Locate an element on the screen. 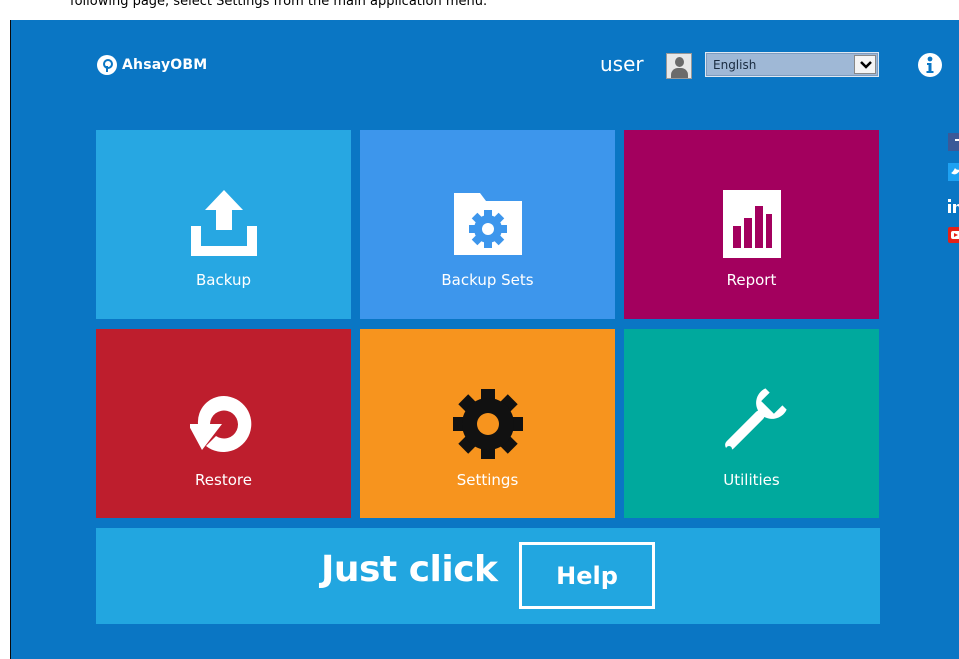 The height and width of the screenshot is (659, 959). restore-icon is located at coordinates (220, 423).